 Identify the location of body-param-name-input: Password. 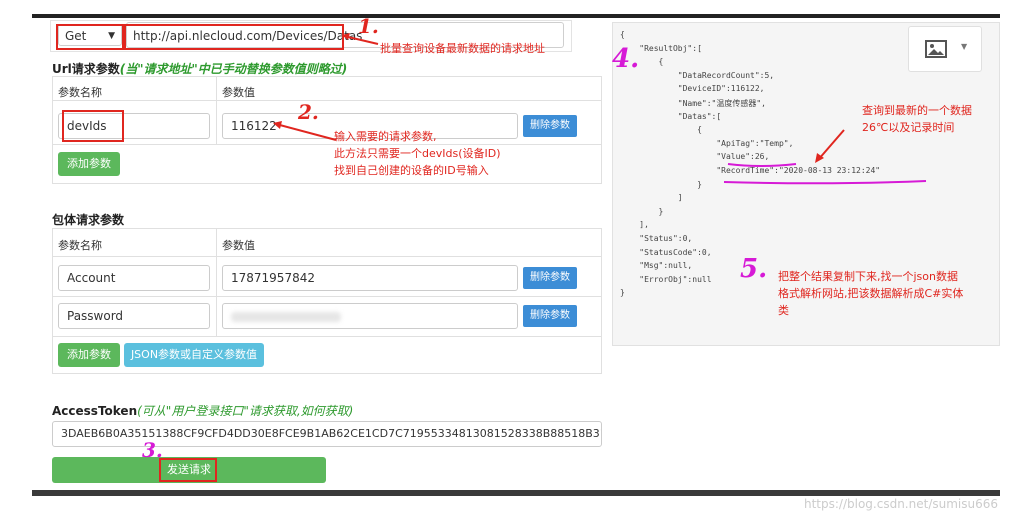
(134, 316).